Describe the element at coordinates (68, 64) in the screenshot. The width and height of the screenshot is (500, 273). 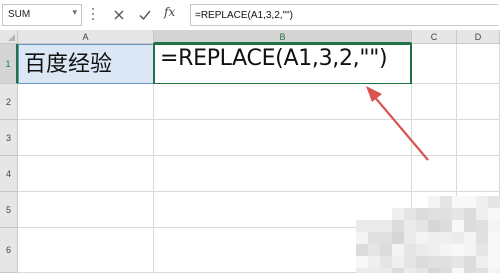
I see `cell-a1-value: 百度经验` at that location.